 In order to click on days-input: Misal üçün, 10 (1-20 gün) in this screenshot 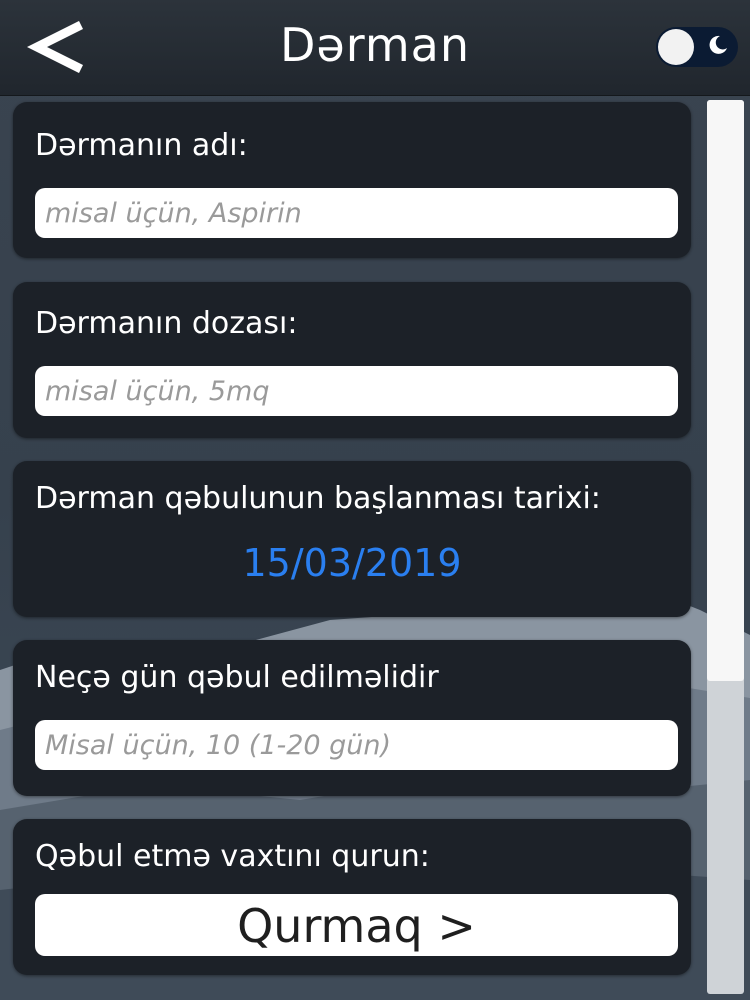, I will do `click(356, 745)`.